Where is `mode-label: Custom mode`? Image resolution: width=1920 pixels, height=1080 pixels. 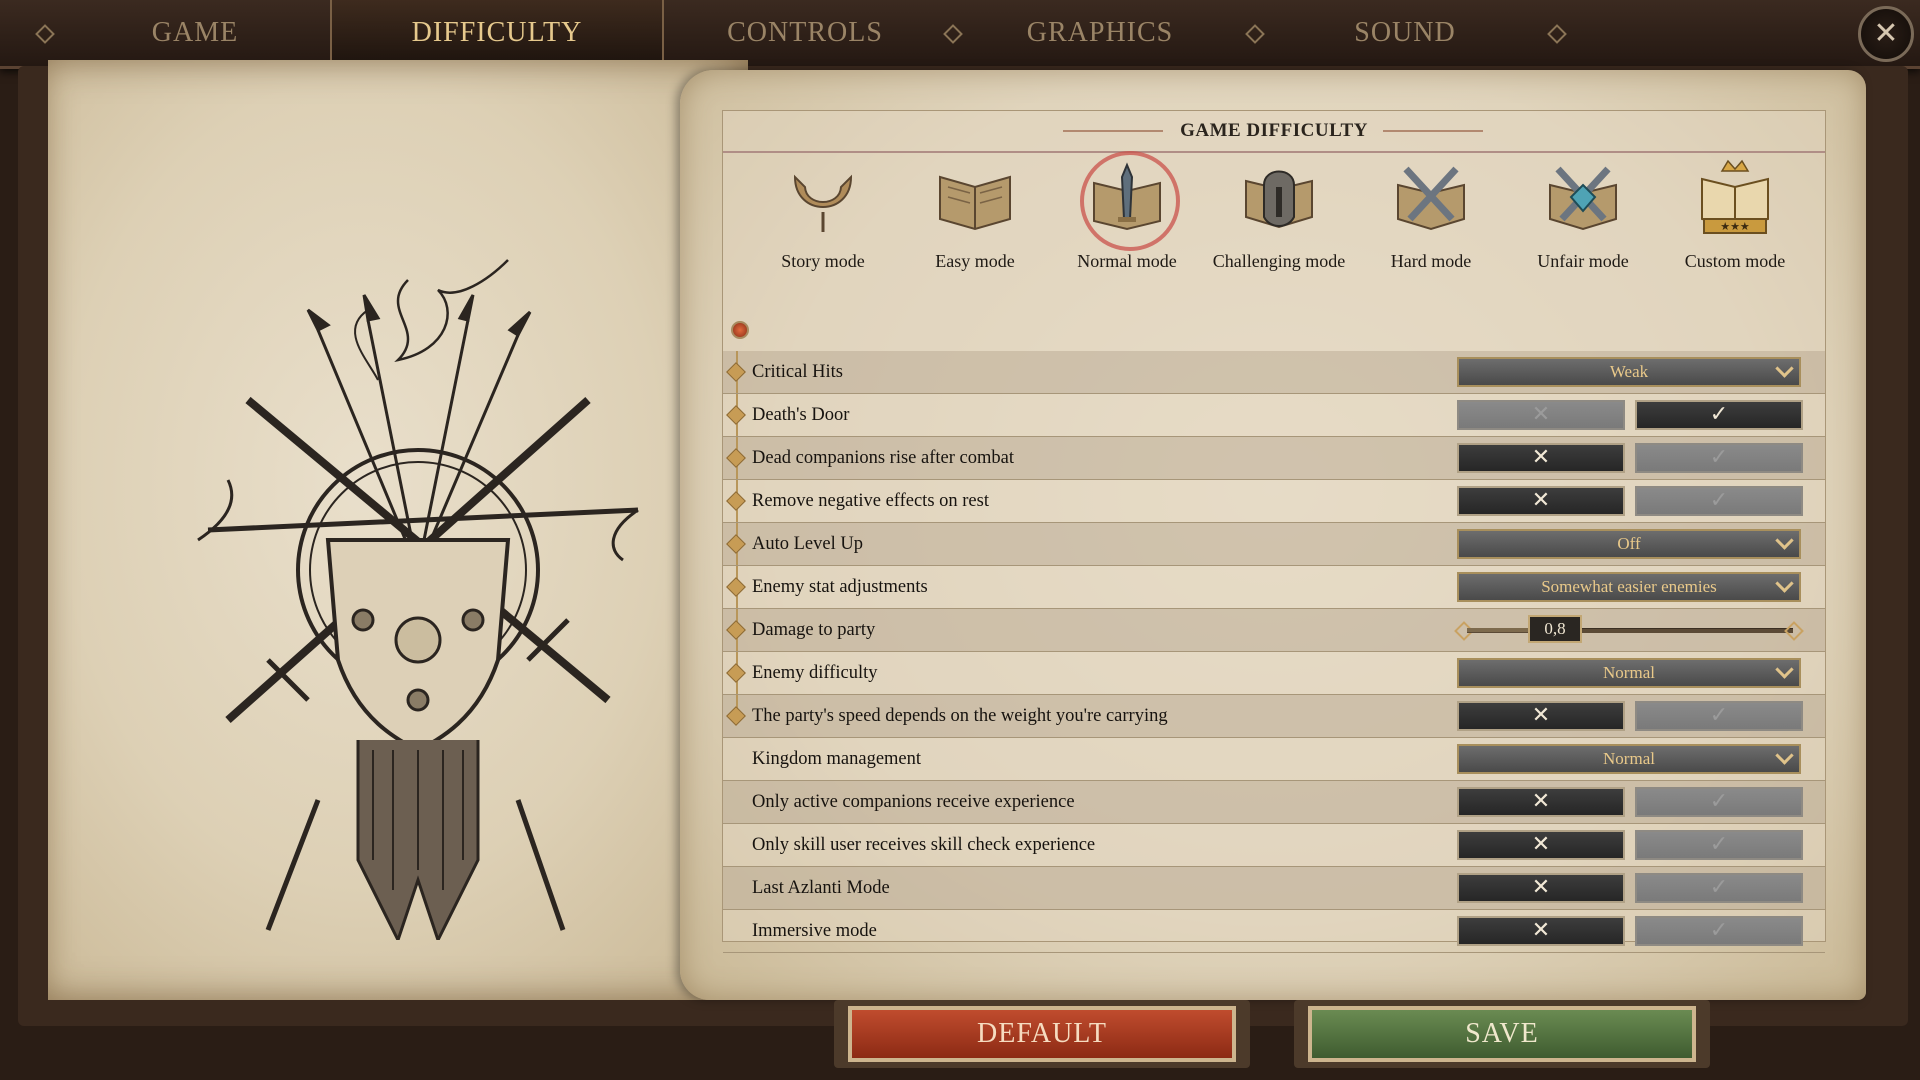
mode-label: Custom mode is located at coordinates (1735, 261).